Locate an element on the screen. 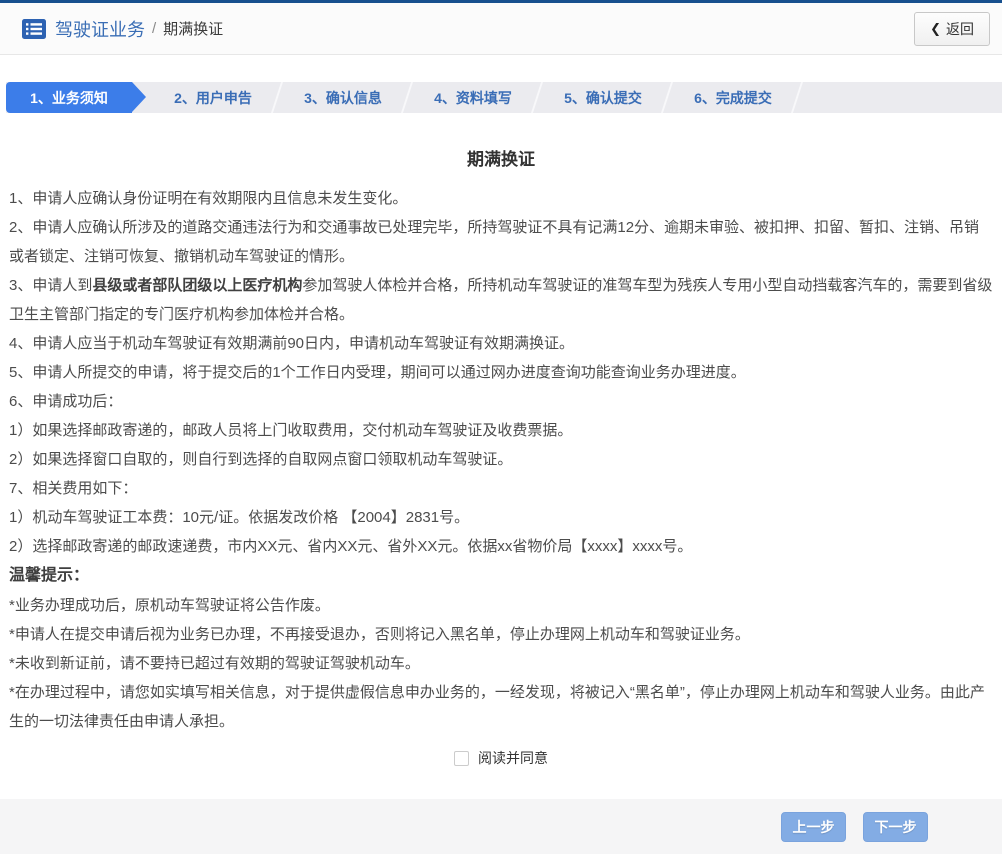 The width and height of the screenshot is (1002, 854). back-button: ❮ 返回 is located at coordinates (952, 28).